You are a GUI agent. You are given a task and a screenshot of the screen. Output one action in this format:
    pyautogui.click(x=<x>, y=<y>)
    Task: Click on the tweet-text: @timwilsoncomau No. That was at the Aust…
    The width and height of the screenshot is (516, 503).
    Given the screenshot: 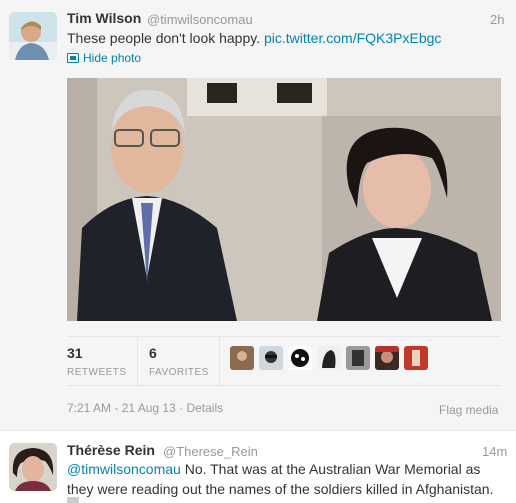 What is the action you would take?
    pyautogui.click(x=287, y=479)
    